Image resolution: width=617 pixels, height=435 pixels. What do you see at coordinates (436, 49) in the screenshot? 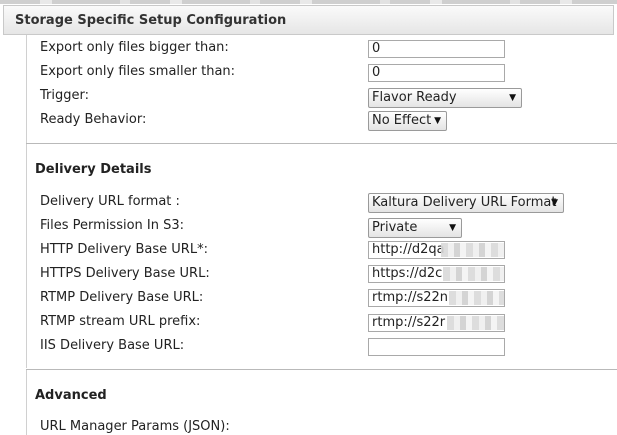
I see `export-bigger-input: 0` at bounding box center [436, 49].